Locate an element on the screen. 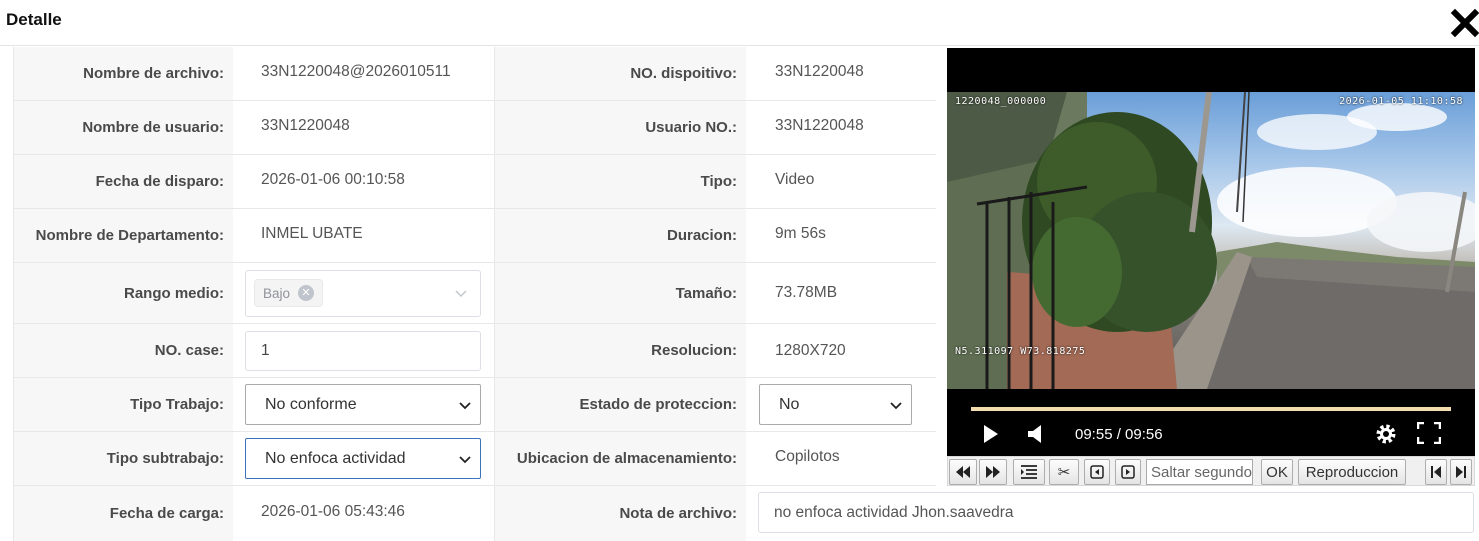 The image size is (1479, 541). estado-proteccion-selected: No is located at coordinates (789, 404).